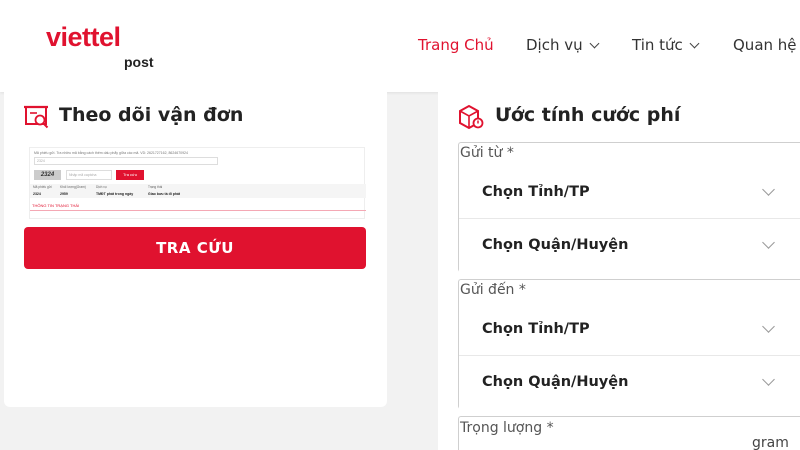 The image size is (800, 450). I want to click on to-district-label: Chọn Quận/Huyện, so click(555, 382).